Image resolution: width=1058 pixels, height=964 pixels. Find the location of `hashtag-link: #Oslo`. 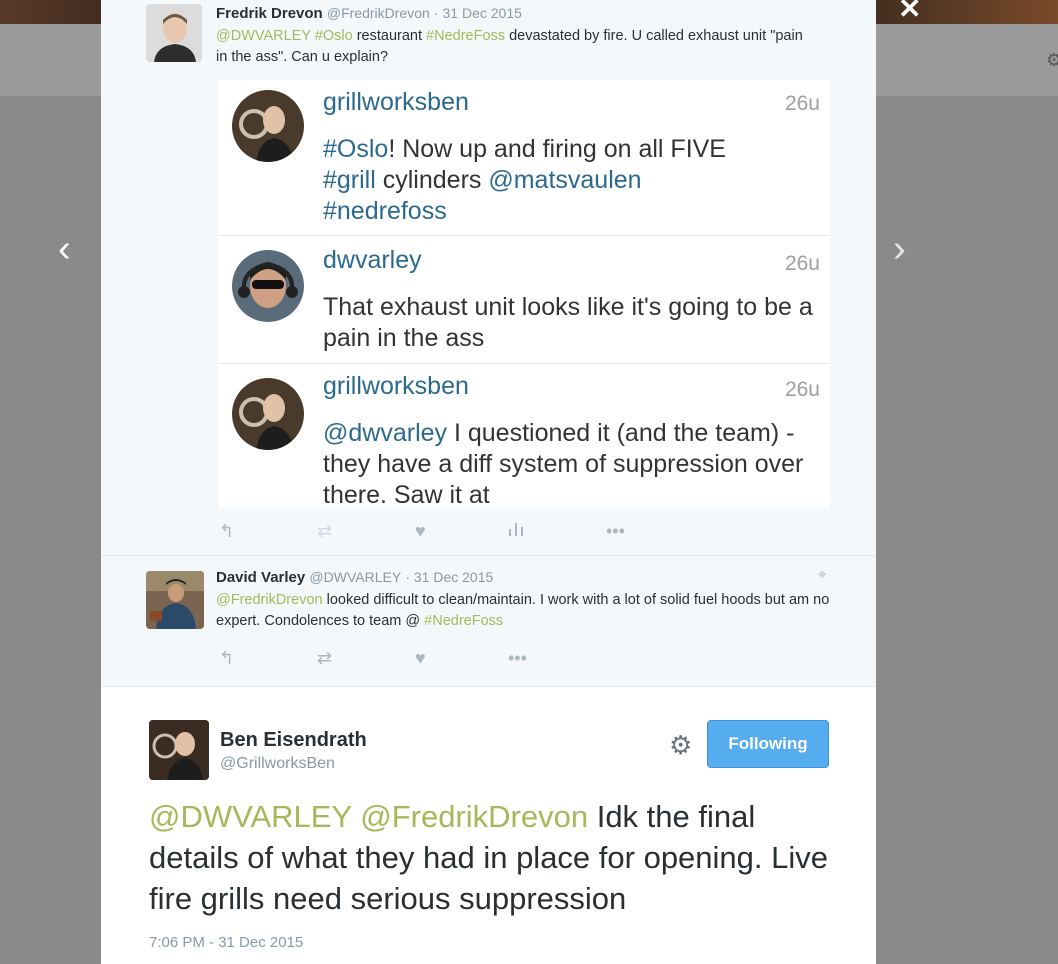

hashtag-link: #Oslo is located at coordinates (334, 36).